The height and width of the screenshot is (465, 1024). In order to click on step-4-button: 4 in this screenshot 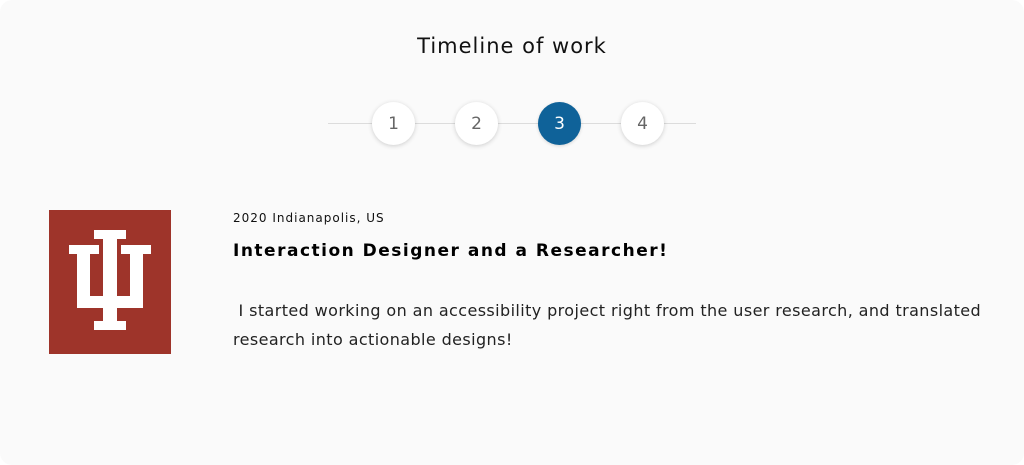, I will do `click(642, 123)`.